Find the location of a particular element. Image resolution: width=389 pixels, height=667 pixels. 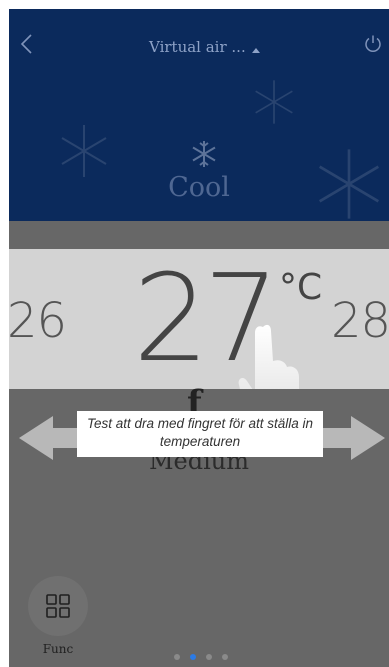

temp-lower-value: 26 is located at coordinates (38, 321).